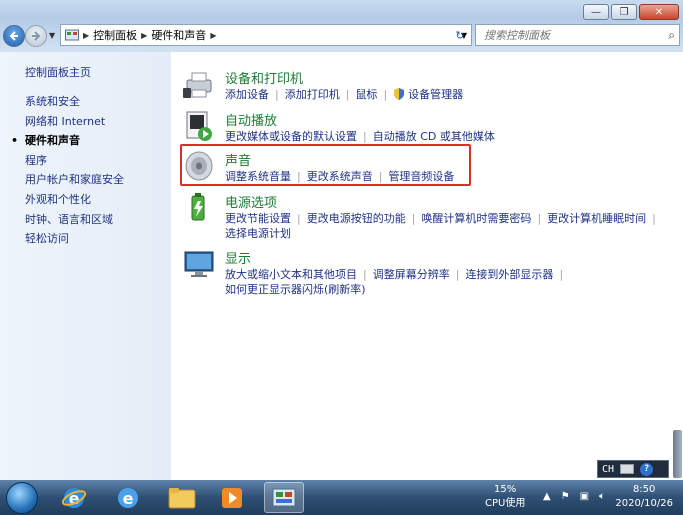 This screenshot has height=515, width=683. I want to click on breadcrumb-hardware-sound: 硬件和声音, so click(178, 35).